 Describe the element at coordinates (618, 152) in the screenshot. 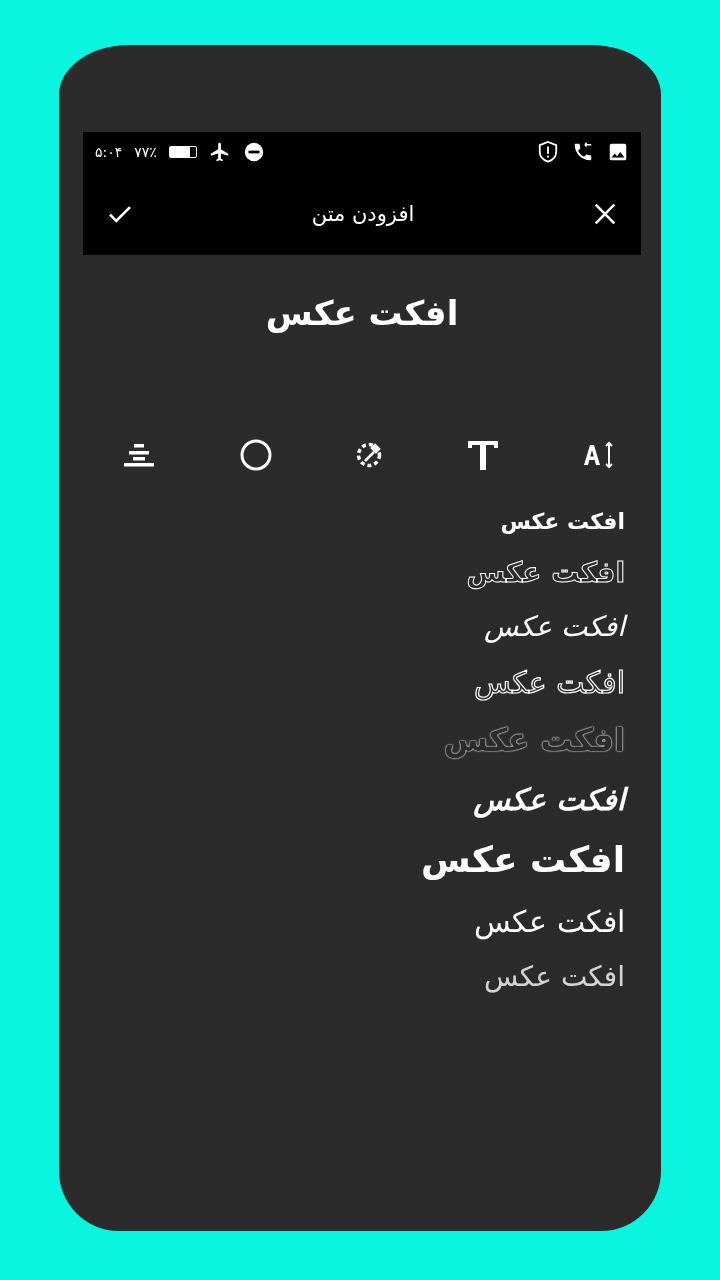

I see `image-icon` at that location.